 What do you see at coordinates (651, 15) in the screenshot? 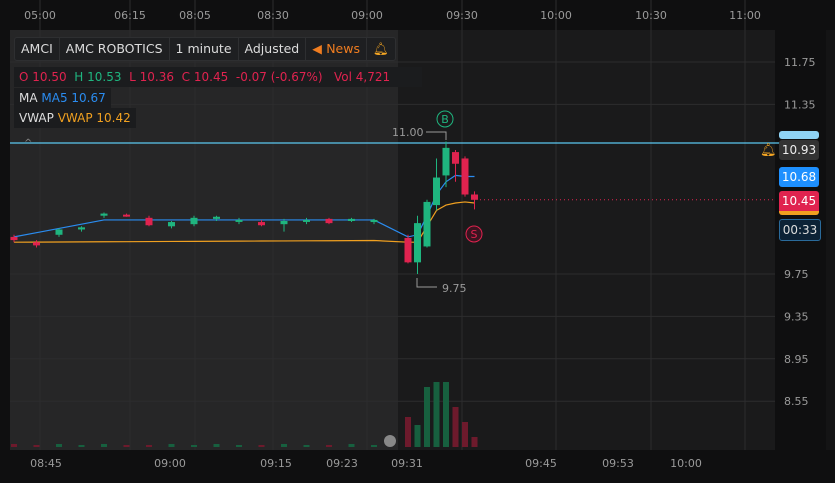
I see `top-time-label: 10:30` at bounding box center [651, 15].